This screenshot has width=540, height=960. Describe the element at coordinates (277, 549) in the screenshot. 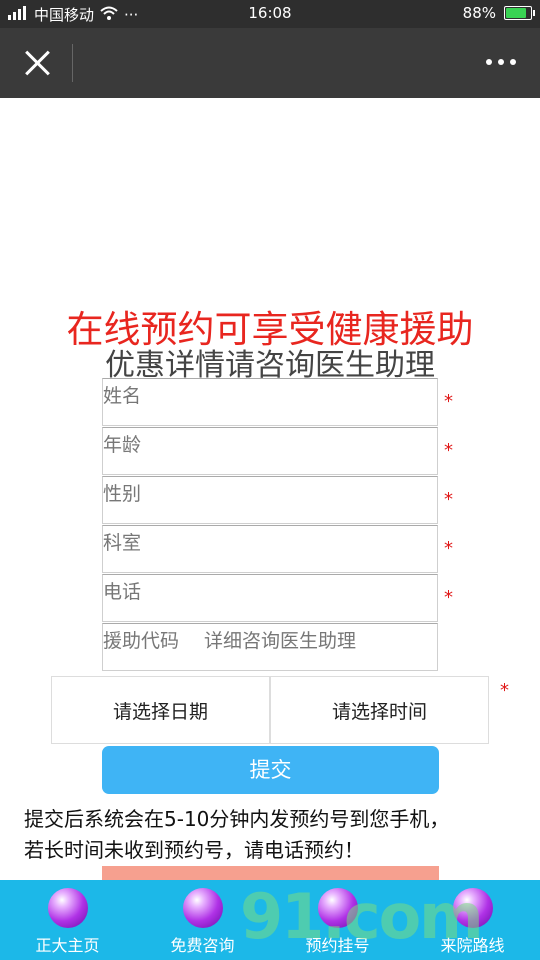

I see `department-field: 科室 *` at that location.